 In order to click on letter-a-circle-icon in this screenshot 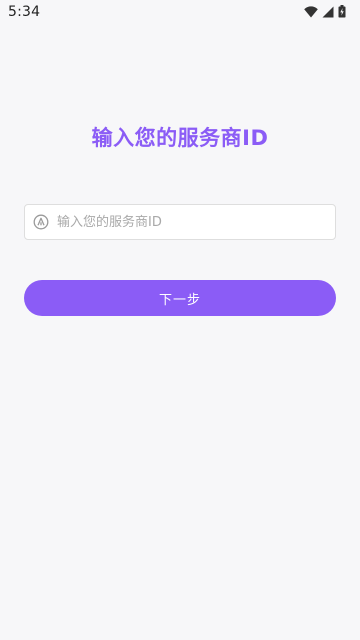, I will do `click(41, 222)`.